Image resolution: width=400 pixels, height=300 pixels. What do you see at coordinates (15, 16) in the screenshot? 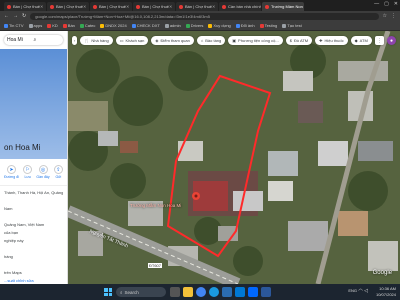
I see `forward-icon: →` at bounding box center [15, 16].